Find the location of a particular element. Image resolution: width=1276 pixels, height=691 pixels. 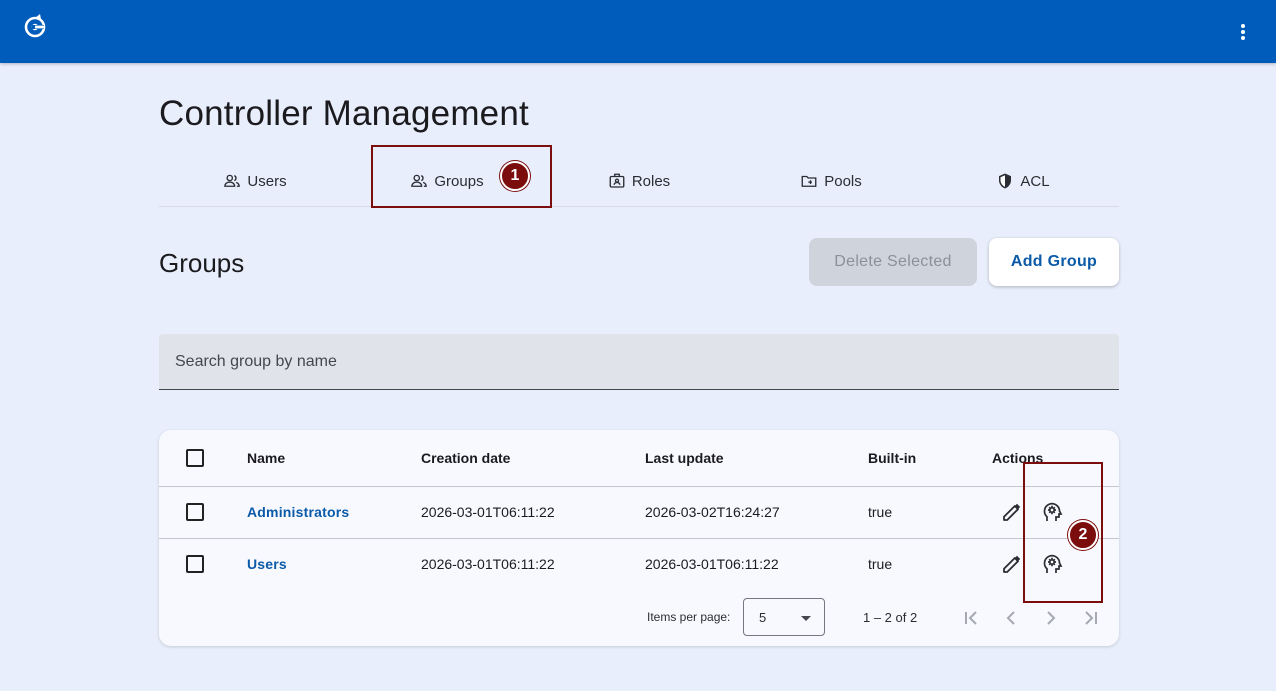

tab-roles: Roles is located at coordinates (639, 181).